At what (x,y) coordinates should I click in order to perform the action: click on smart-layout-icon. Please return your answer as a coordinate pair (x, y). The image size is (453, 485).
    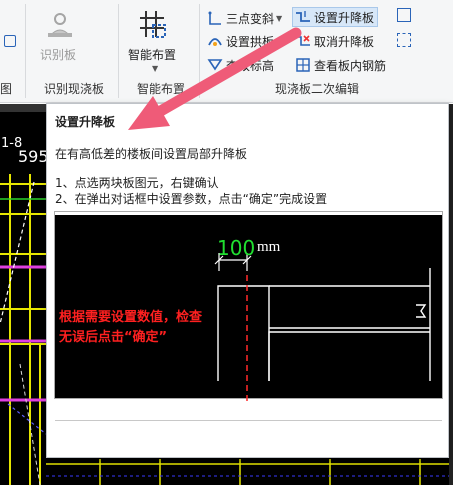
    Looking at the image, I should click on (153, 24).